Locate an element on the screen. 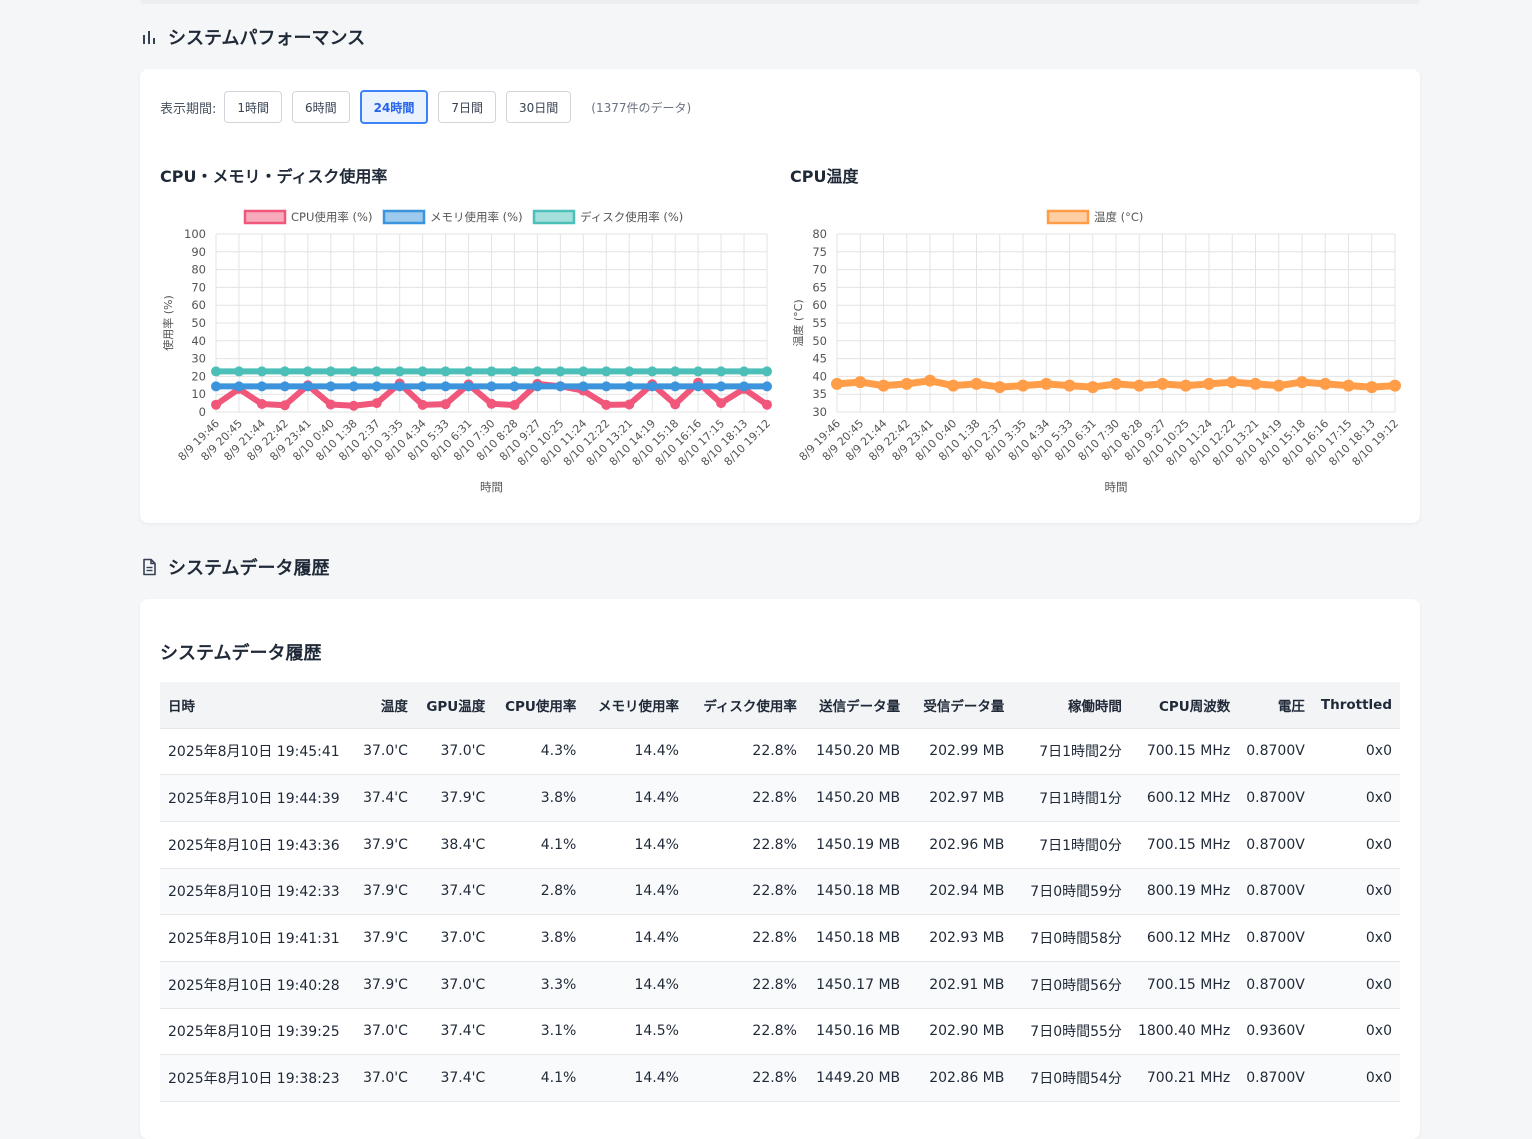  col-cpu-freq: CPU周波数 is located at coordinates (1184, 705).